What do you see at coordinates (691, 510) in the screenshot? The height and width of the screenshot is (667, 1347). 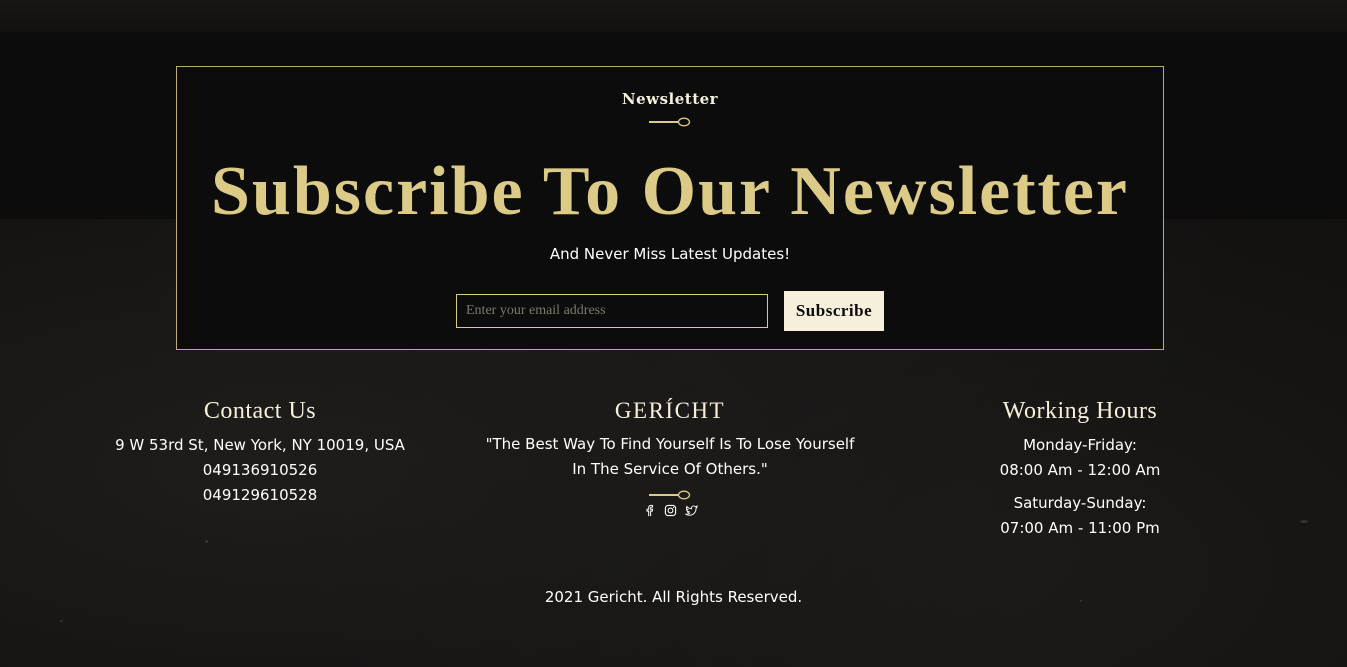 I see `twitter-icon` at bounding box center [691, 510].